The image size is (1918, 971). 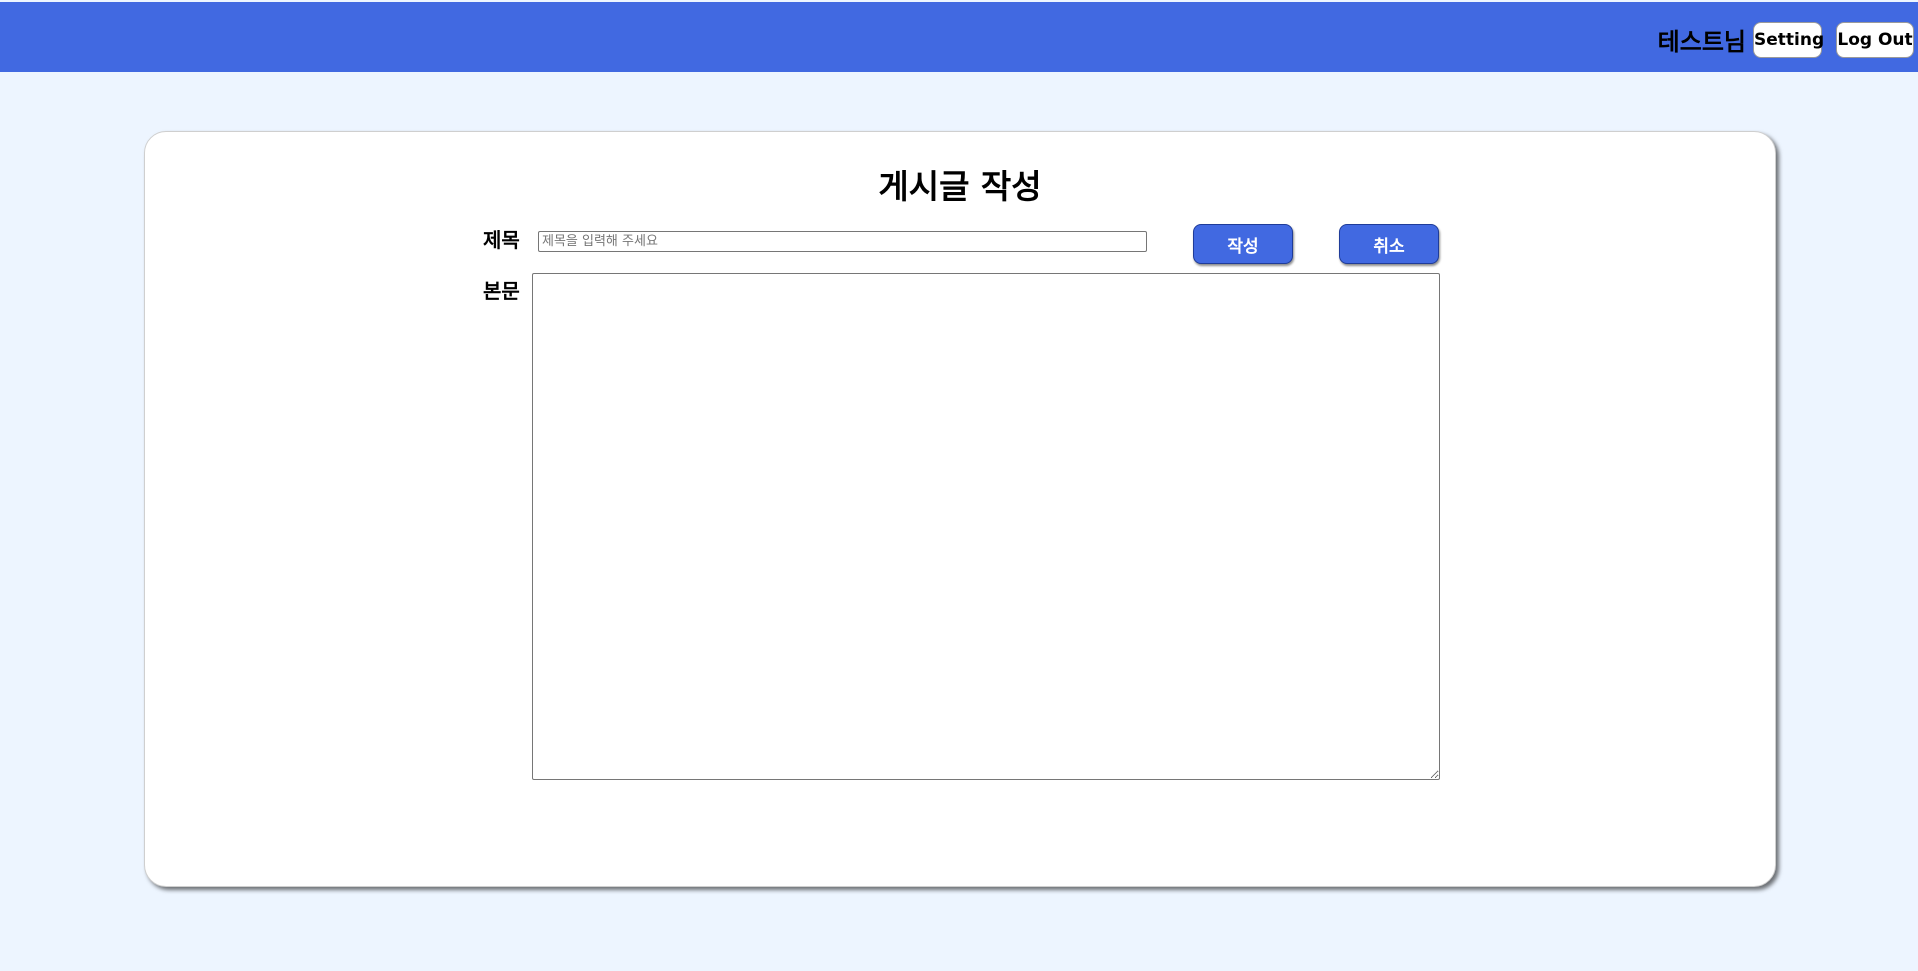 I want to click on setting-button: Setting, so click(x=1788, y=40).